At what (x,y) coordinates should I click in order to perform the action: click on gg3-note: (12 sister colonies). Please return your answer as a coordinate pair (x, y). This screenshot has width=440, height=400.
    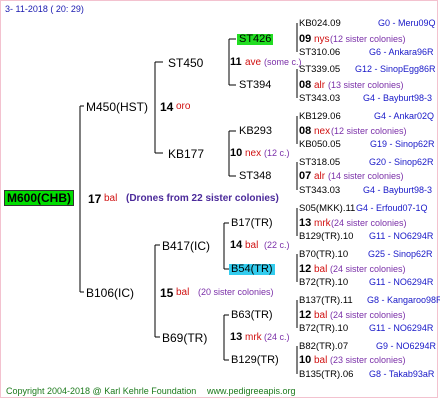
    Looking at the image, I should click on (369, 131).